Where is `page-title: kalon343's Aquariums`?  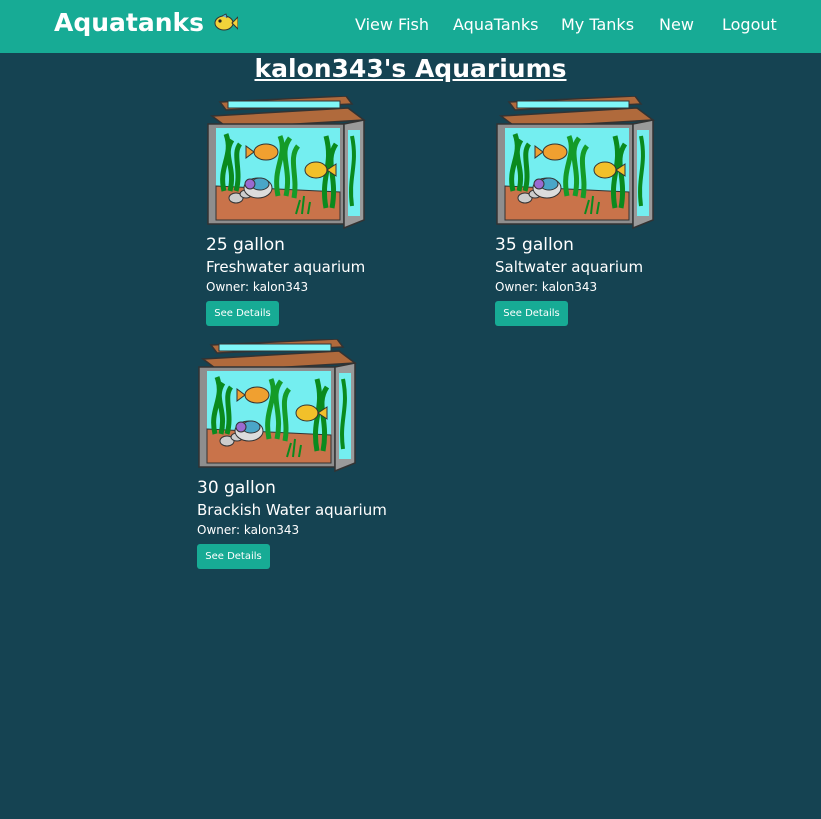
page-title: kalon343's Aquariums is located at coordinates (410, 68).